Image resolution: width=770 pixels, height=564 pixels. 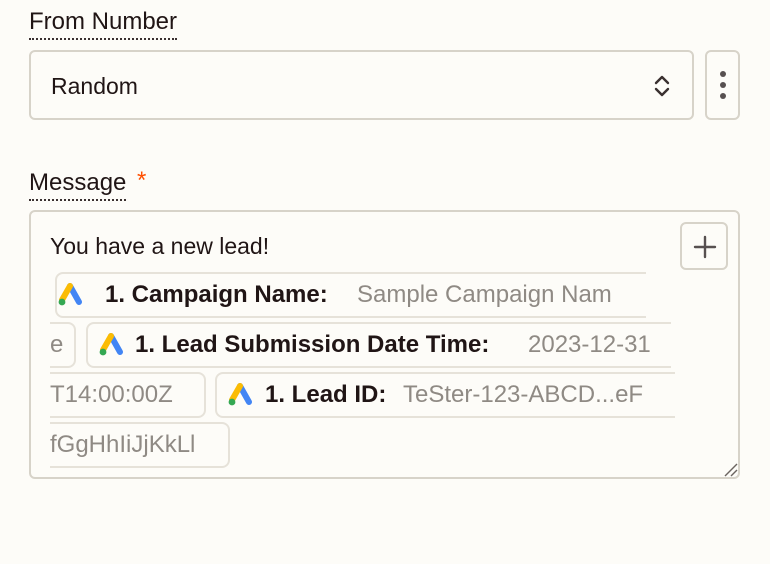 I want to click on pill-lead-id: 1. Lead ID: TeSter-123-ABCD...eF, so click(x=445, y=395).